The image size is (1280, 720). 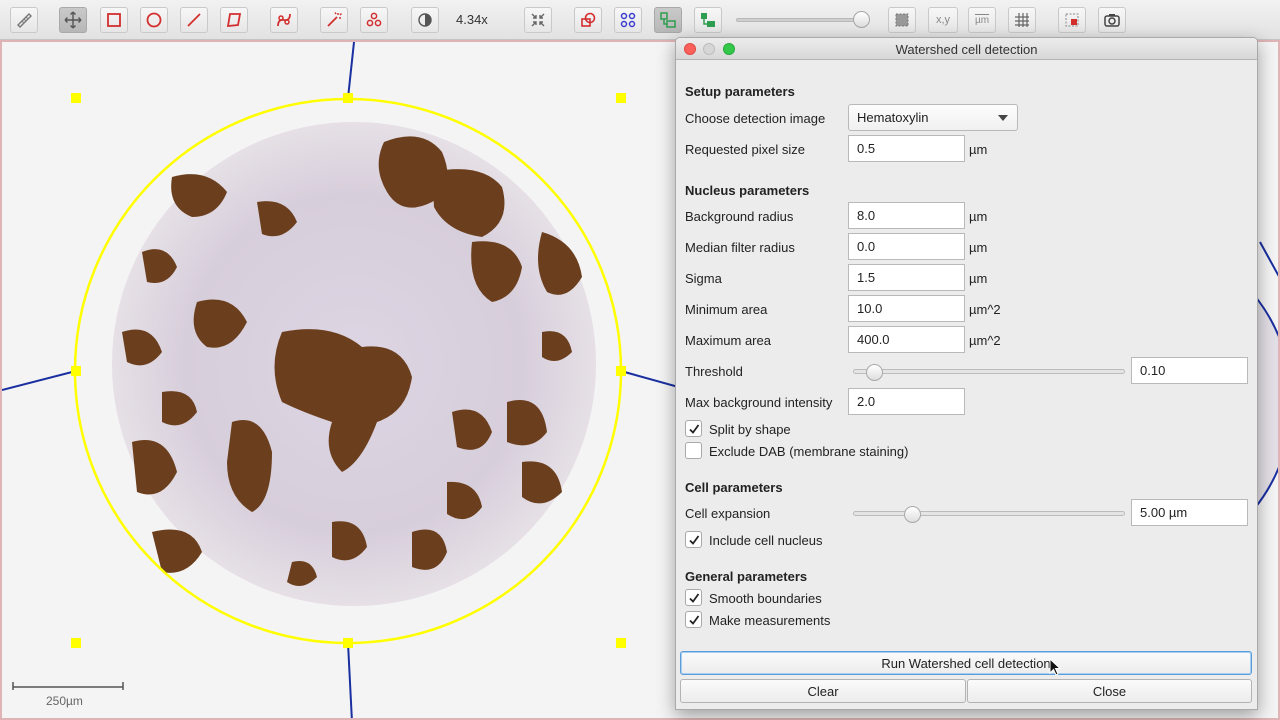 What do you see at coordinates (906, 277) in the screenshot?
I see `sigma-field: 1.5` at bounding box center [906, 277].